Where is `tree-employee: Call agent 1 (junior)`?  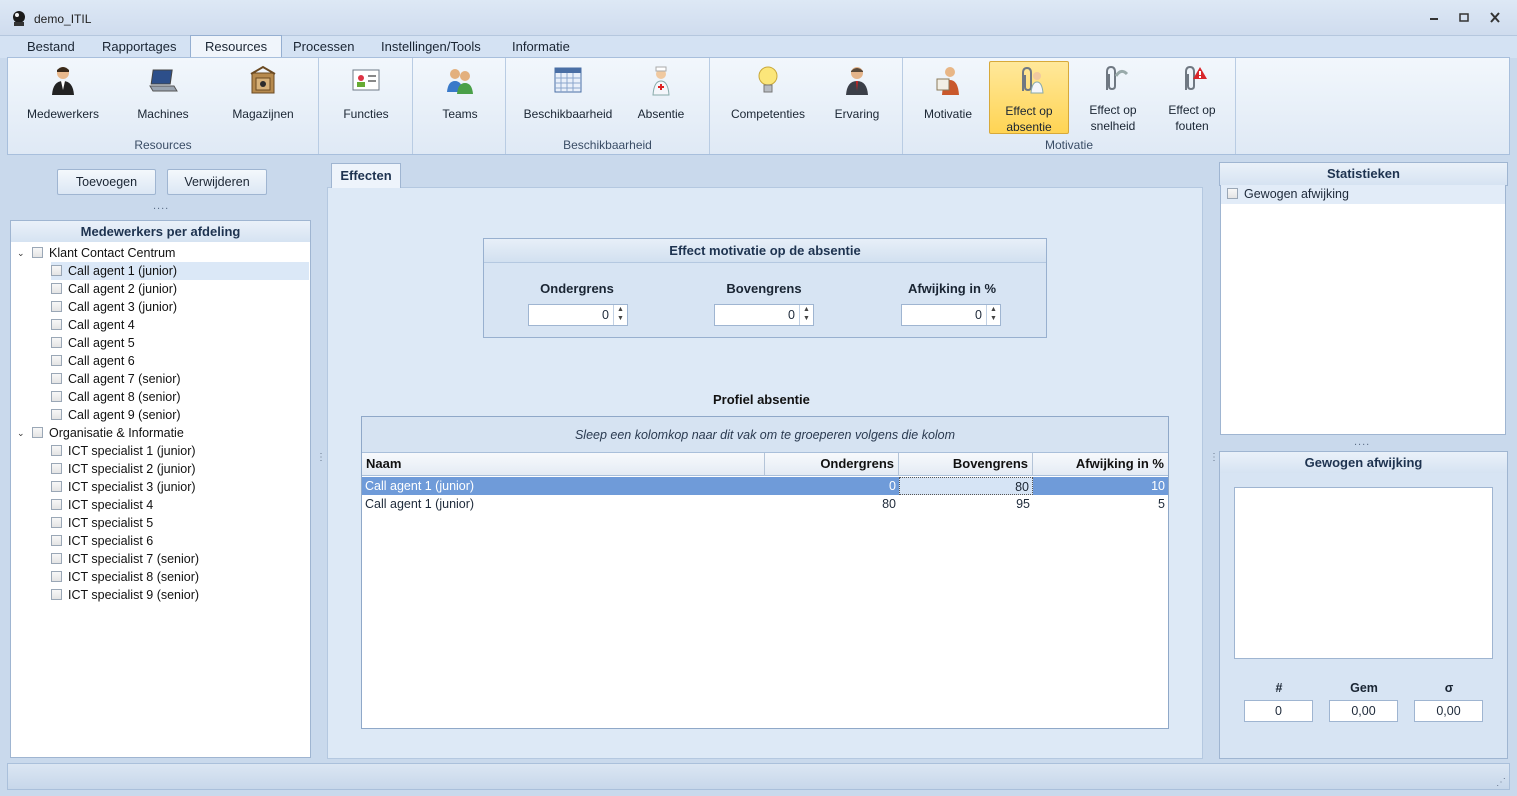
tree-employee: Call agent 1 (junior) is located at coordinates (180, 271).